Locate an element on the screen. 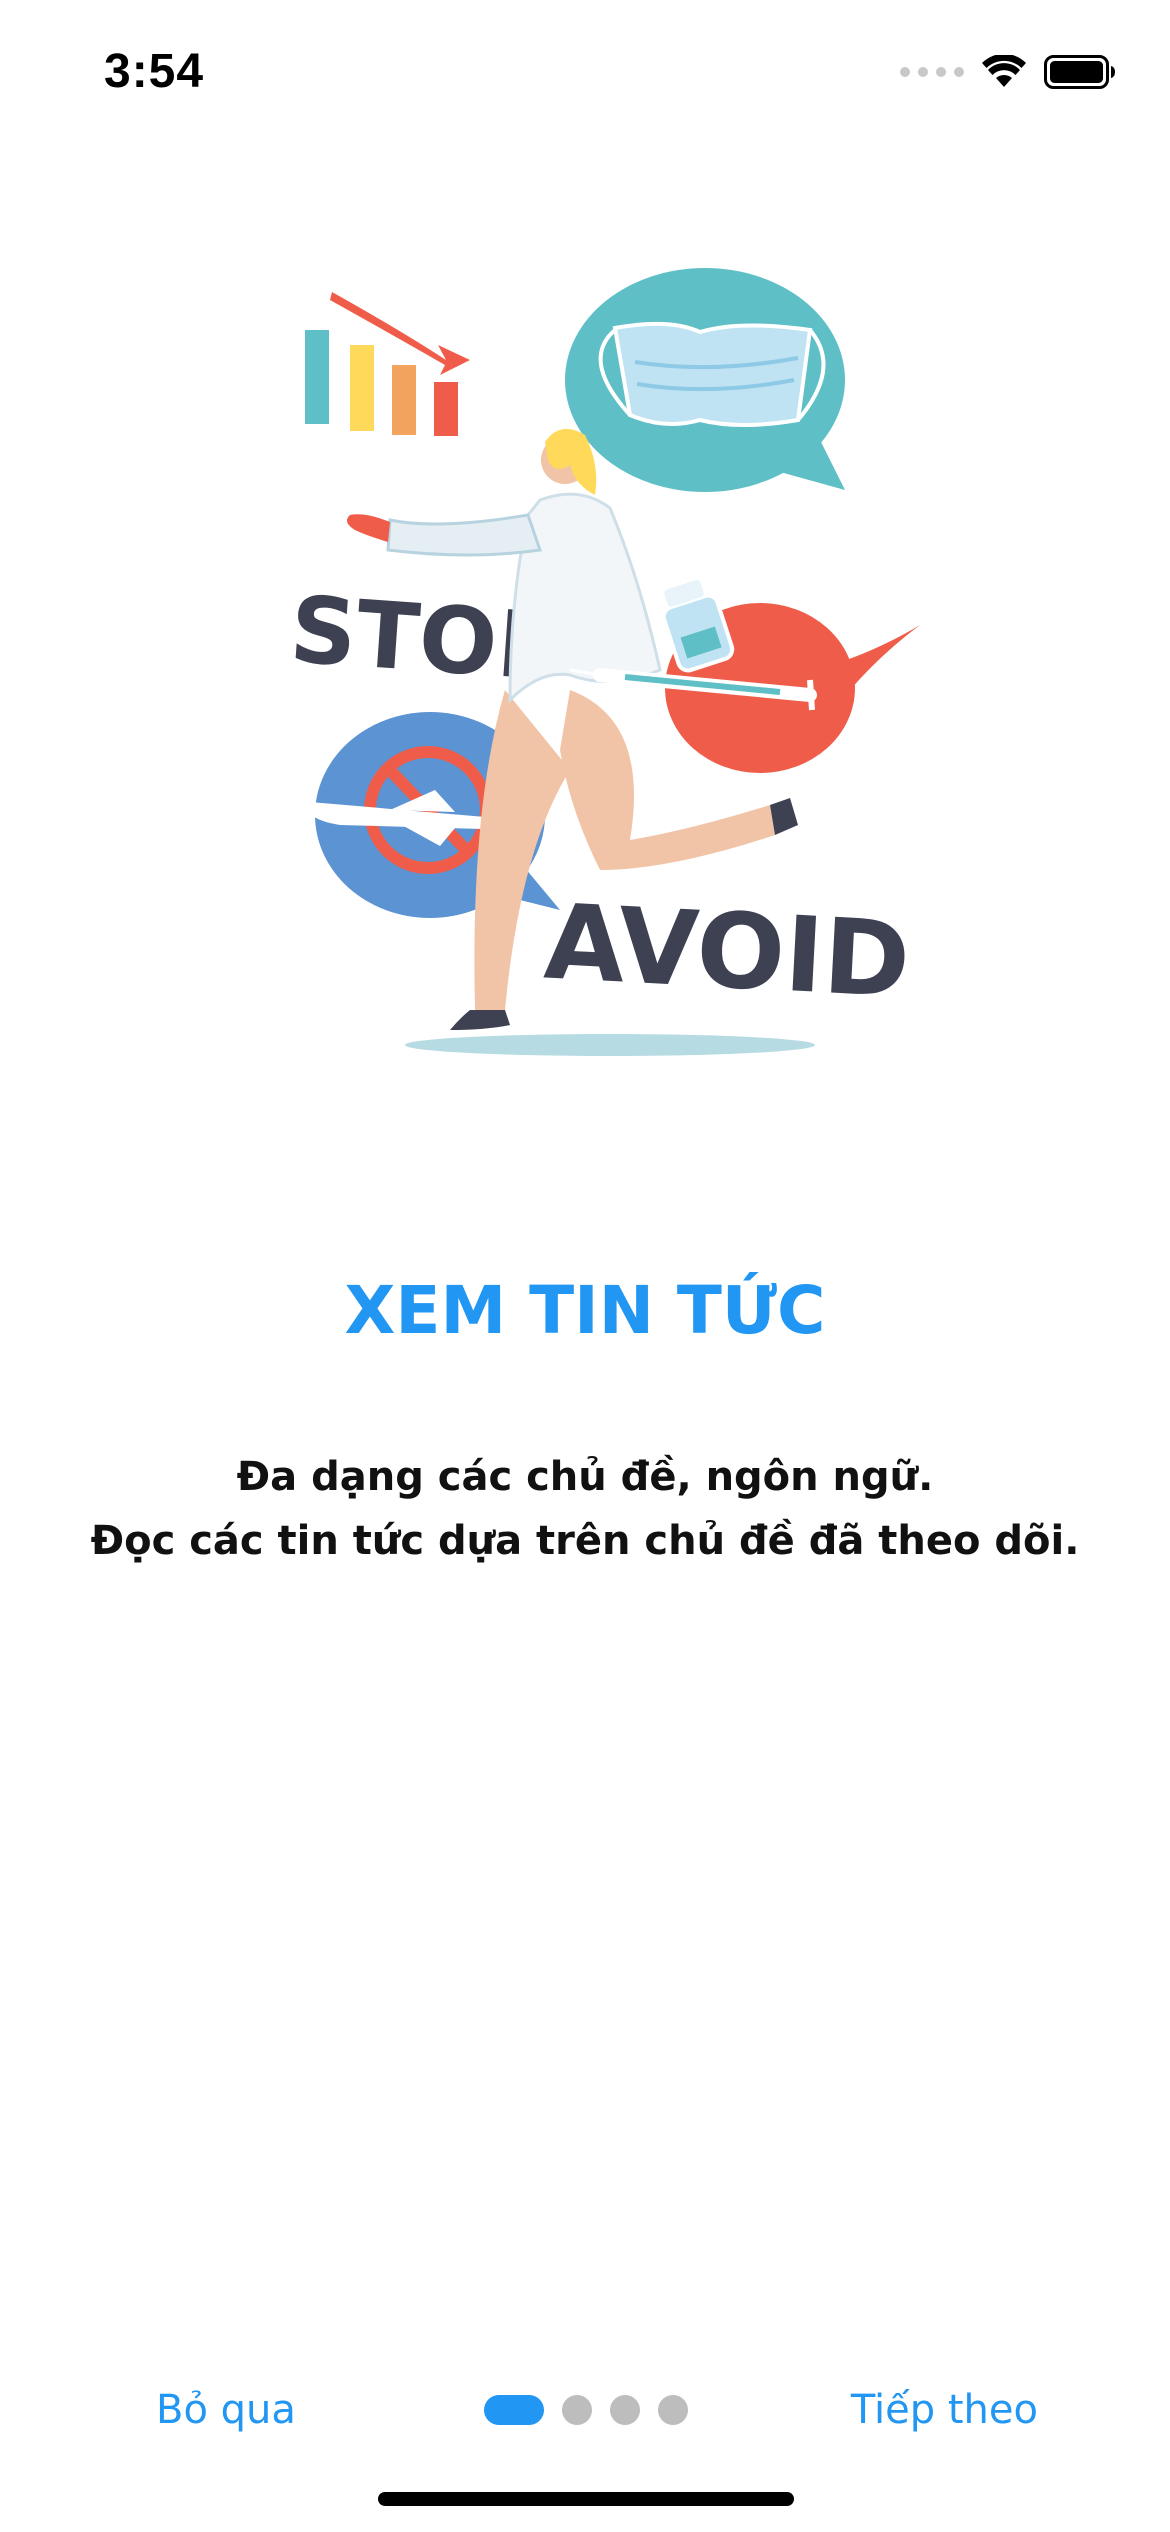 The image size is (1170, 2532). bottom-navigation: Bỏ qua Tiếp theo is located at coordinates (585, 2410).